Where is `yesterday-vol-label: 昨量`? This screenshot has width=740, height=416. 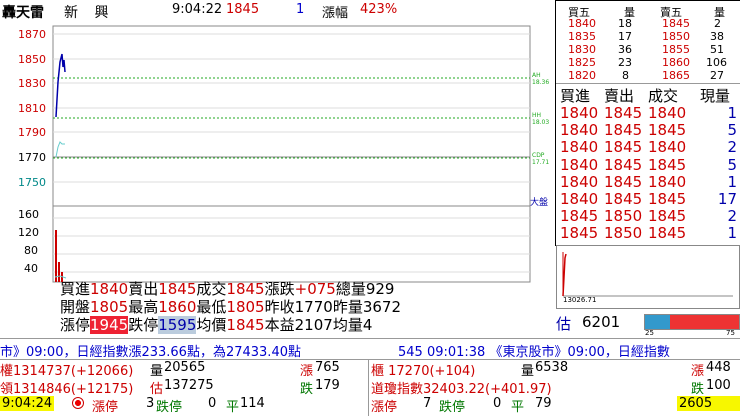
yesterday-vol-label: 昨量 is located at coordinates (347, 307).